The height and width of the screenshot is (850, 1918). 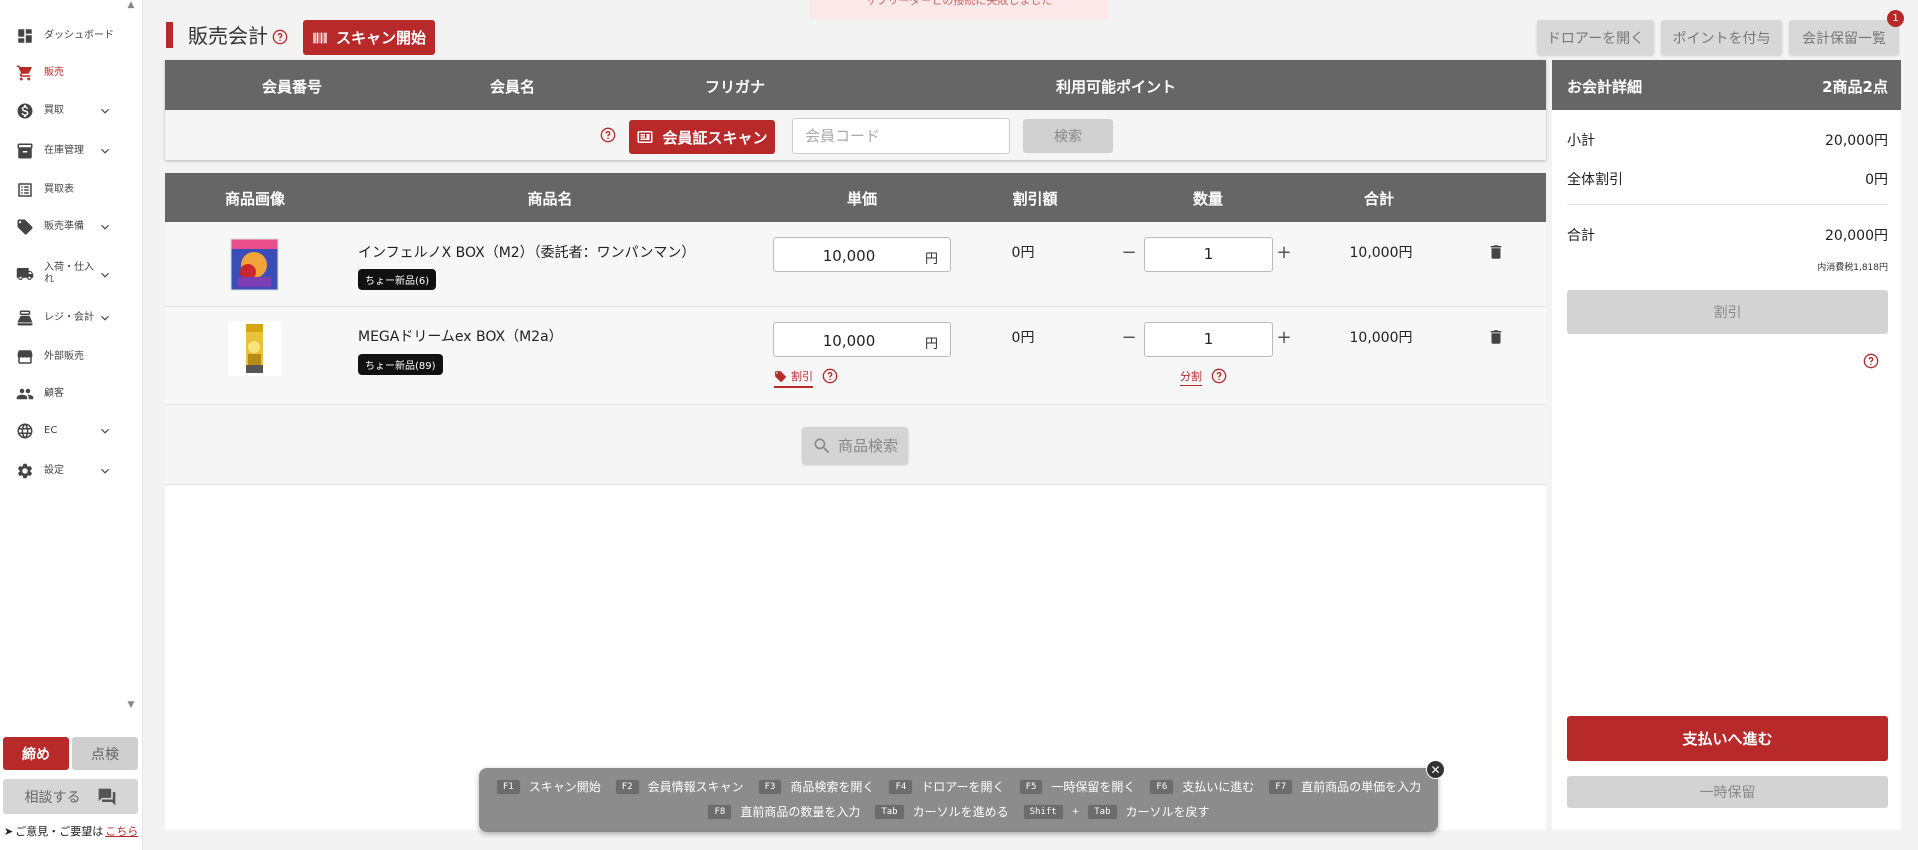 What do you see at coordinates (254, 264) in the screenshot?
I see `product-image` at bounding box center [254, 264].